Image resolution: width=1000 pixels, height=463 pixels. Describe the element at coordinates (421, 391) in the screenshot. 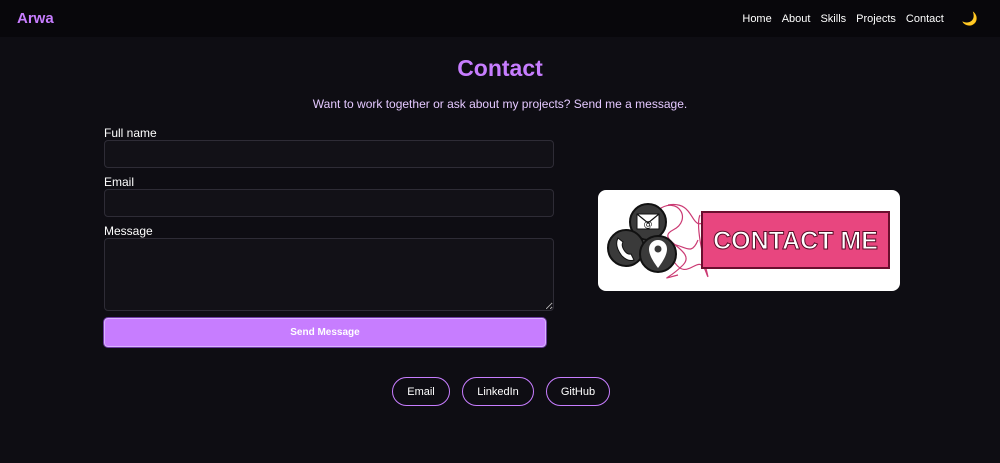

I see `email-social-button: Email` at that location.